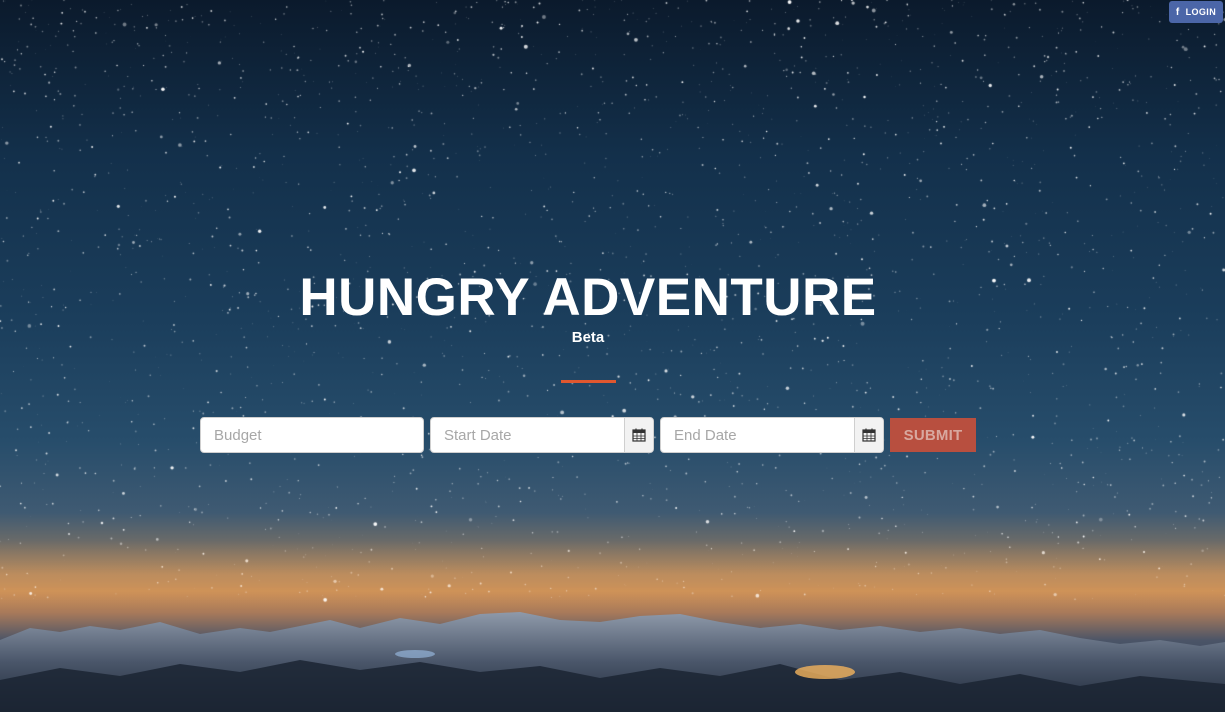 Image resolution: width=1225 pixels, height=712 pixels. I want to click on budget-input, so click(312, 435).